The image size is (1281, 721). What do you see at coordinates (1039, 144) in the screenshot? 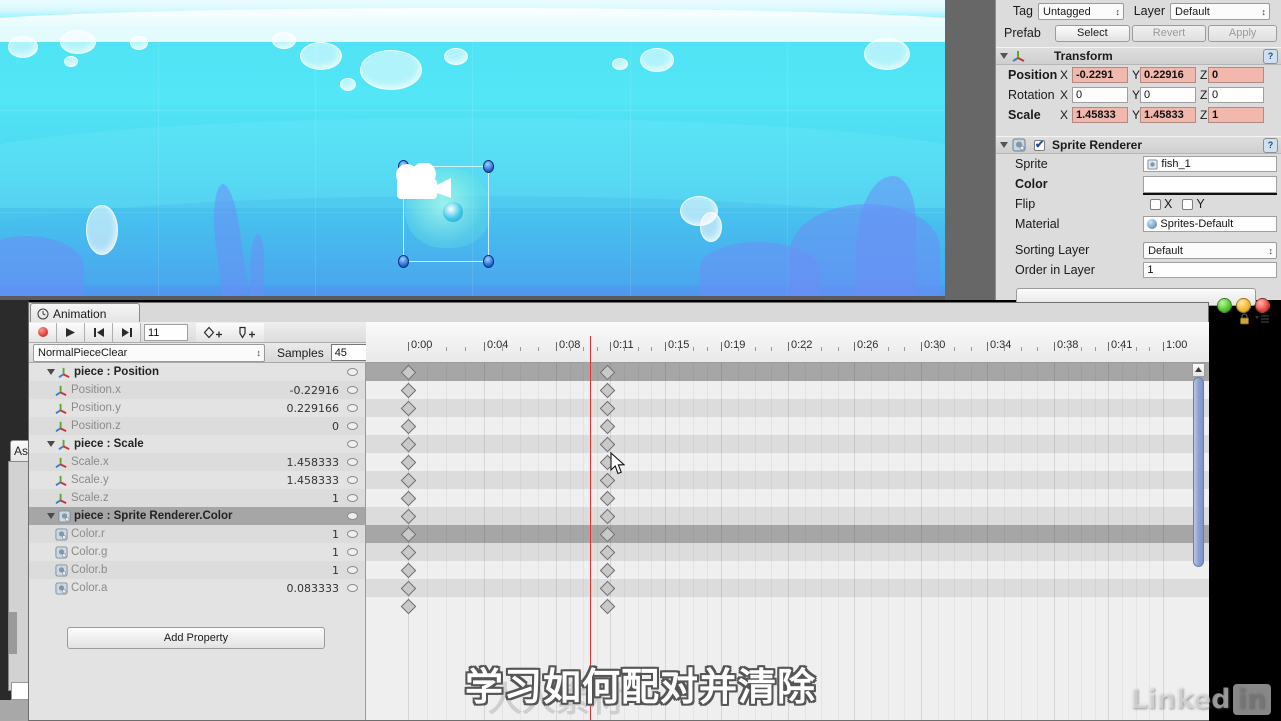
I see `sprite-renderer-enabled-checkbox` at bounding box center [1039, 144].